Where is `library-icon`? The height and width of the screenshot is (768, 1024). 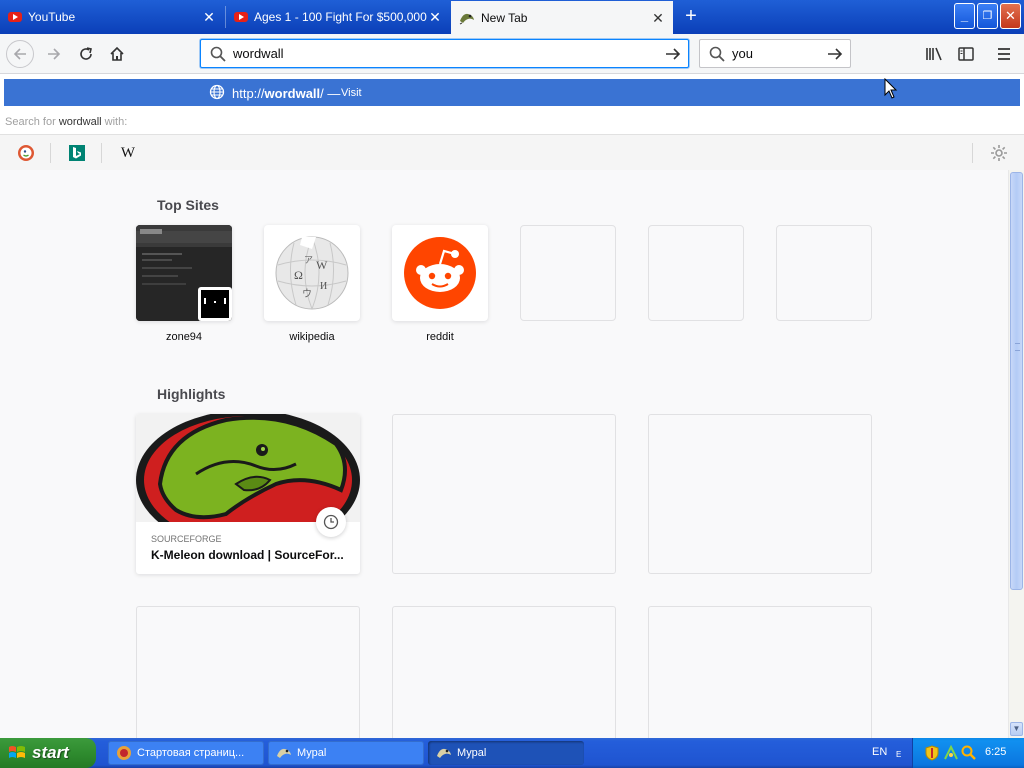 library-icon is located at coordinates (934, 54).